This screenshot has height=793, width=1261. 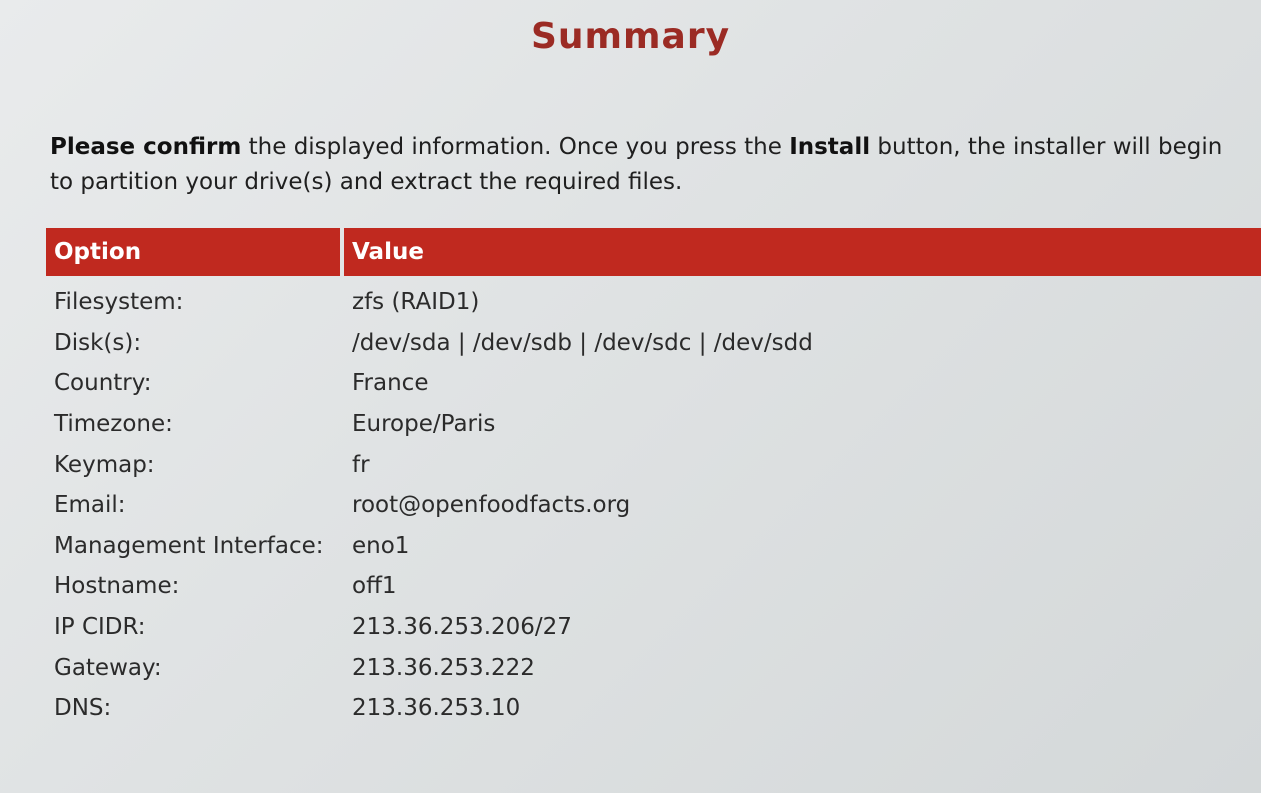 What do you see at coordinates (653, 586) in the screenshot?
I see `table-row: Hostname: off1` at bounding box center [653, 586].